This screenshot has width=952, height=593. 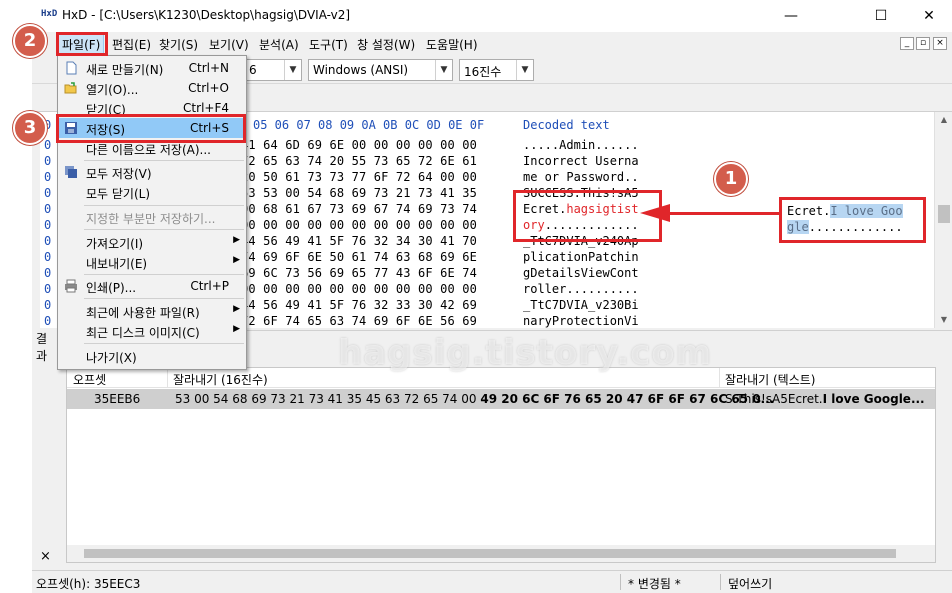 What do you see at coordinates (45, 556) in the screenshot?
I see `close-results-icon: ×` at bounding box center [45, 556].